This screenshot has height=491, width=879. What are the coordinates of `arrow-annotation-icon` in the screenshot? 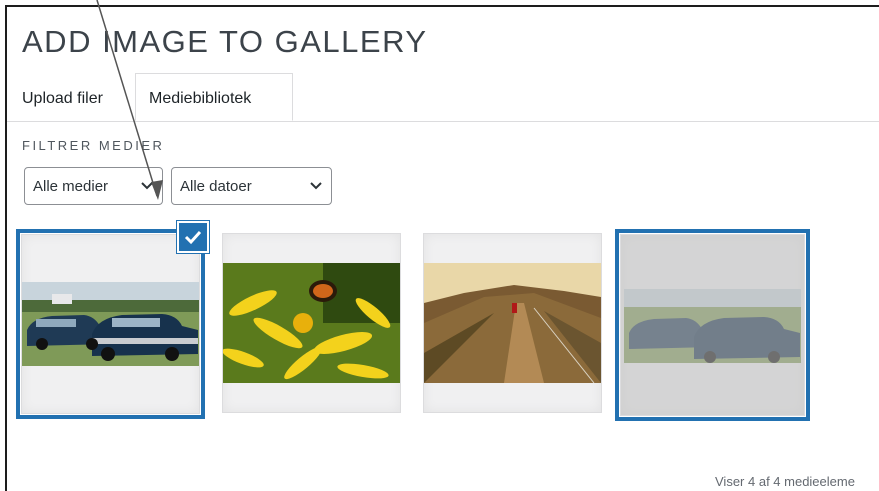 It's located at (129, 100).